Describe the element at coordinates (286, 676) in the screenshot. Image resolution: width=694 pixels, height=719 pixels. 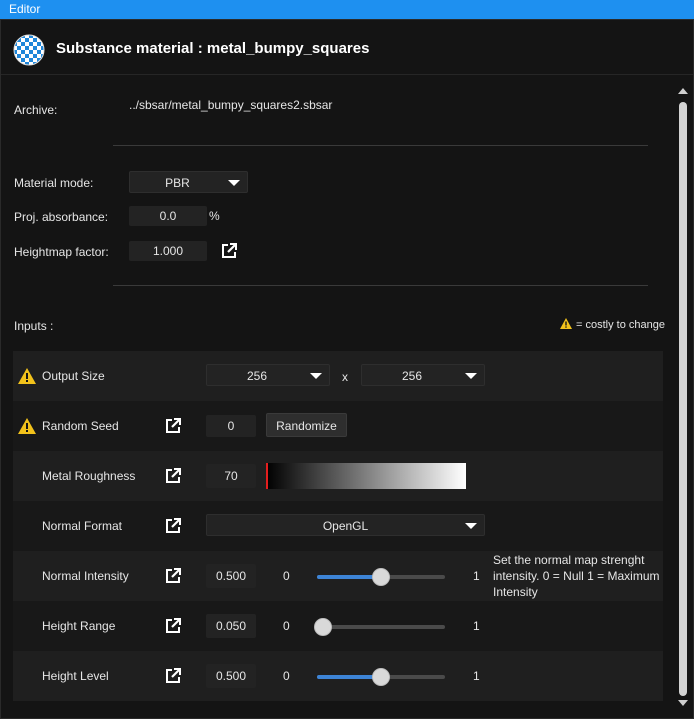
I see `height-level-min: 0` at that location.